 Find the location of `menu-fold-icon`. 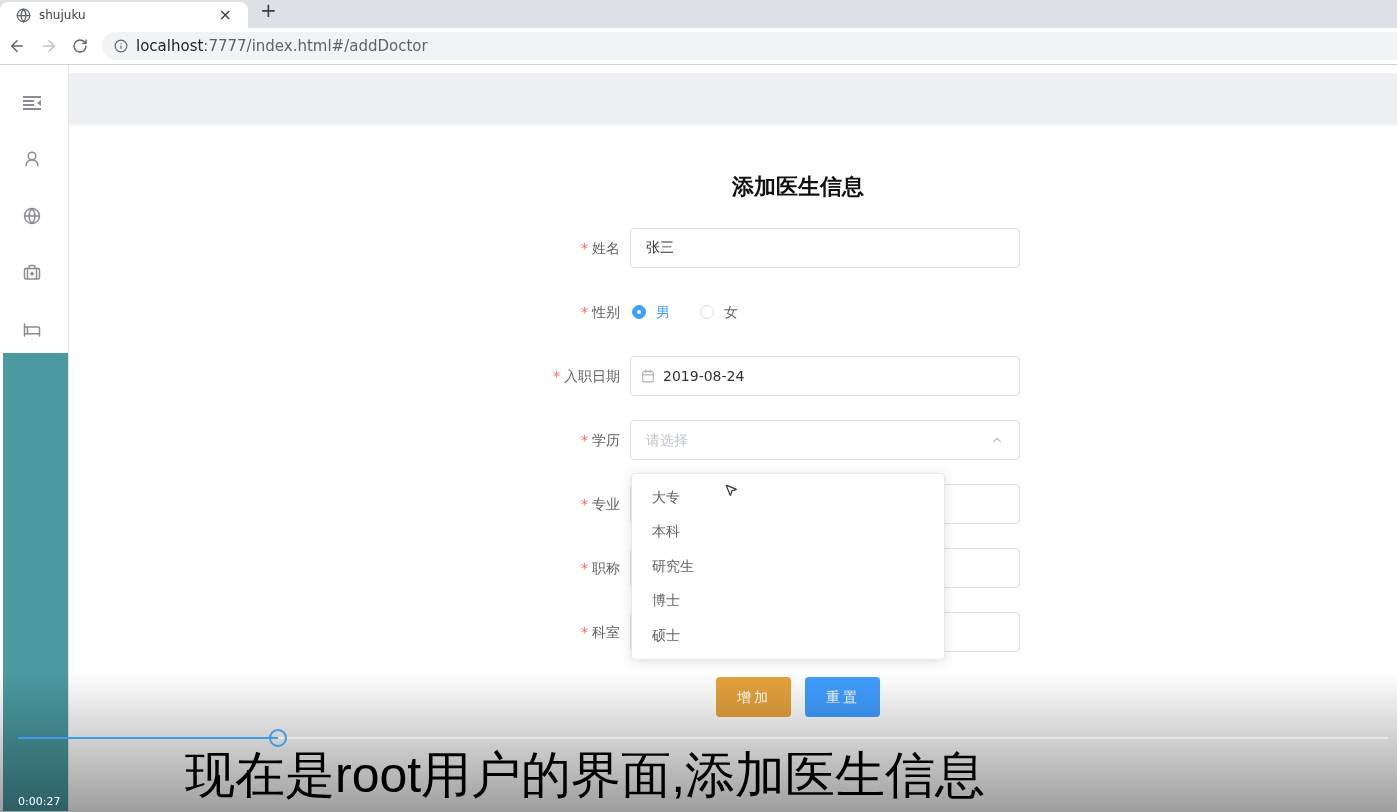

menu-fold-icon is located at coordinates (32, 103).